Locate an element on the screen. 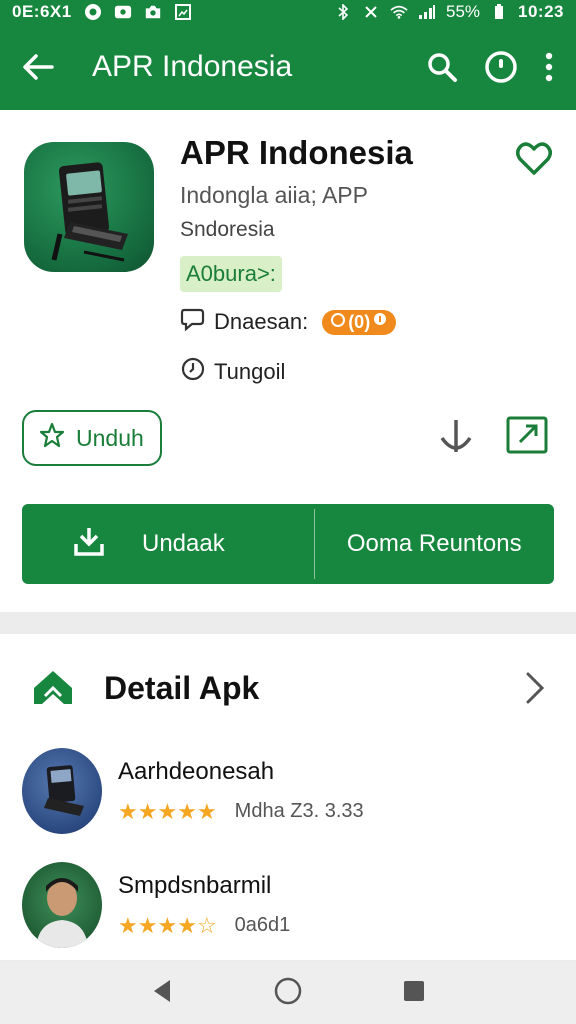 The height and width of the screenshot is (1024, 576). app-bar: APR Indonesia is located at coordinates (288, 67).